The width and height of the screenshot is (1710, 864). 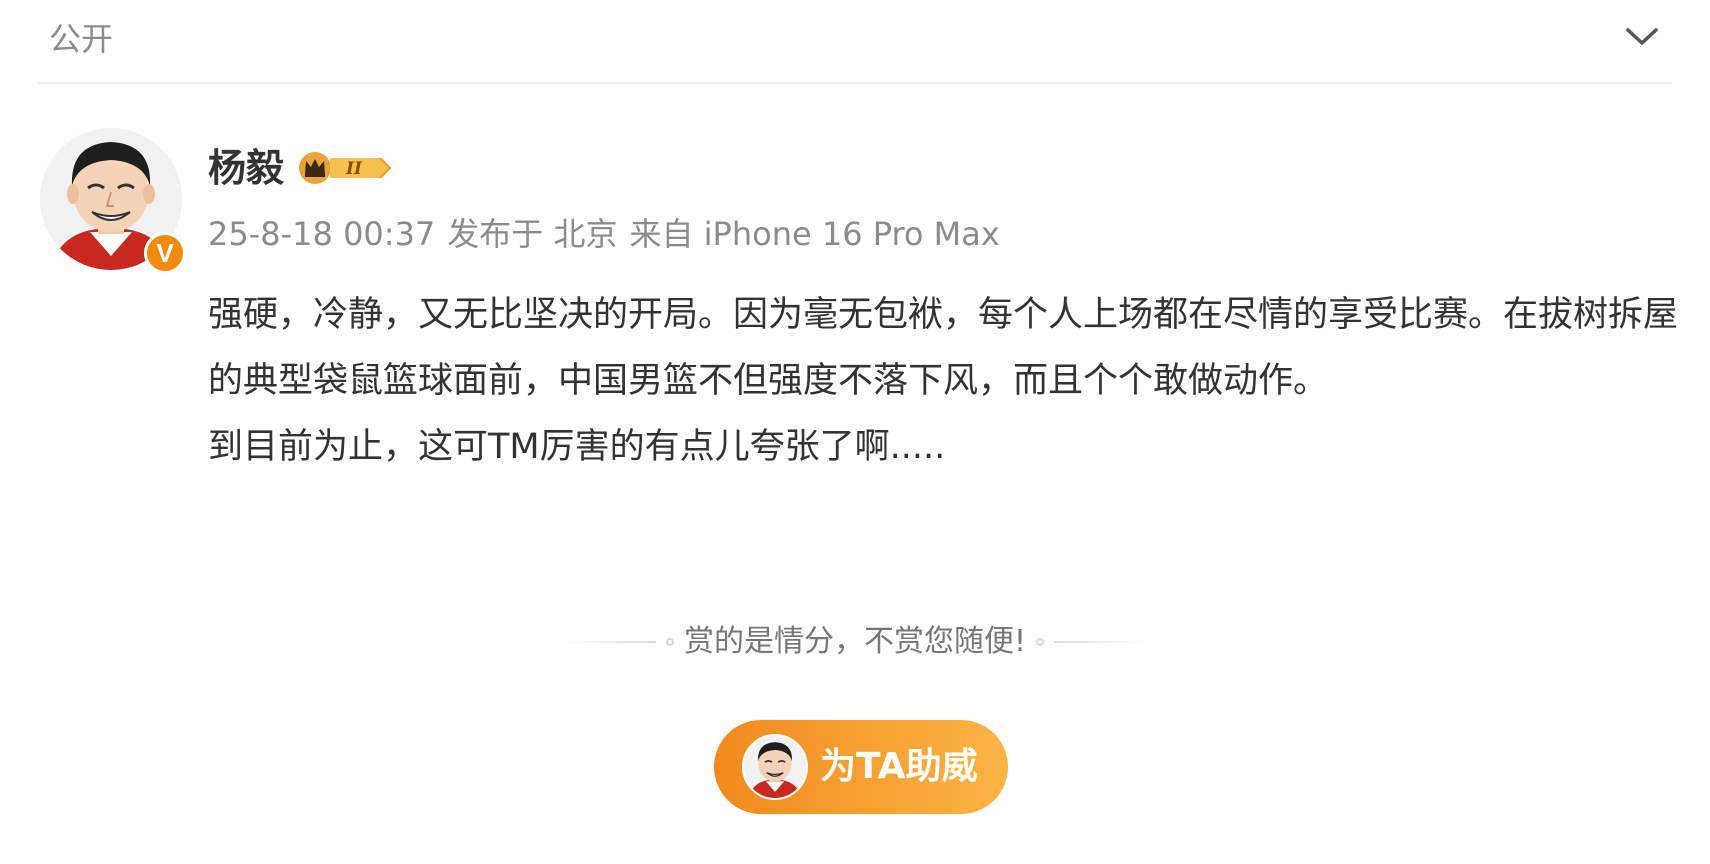 I want to click on divider-dot-left, so click(x=669, y=642).